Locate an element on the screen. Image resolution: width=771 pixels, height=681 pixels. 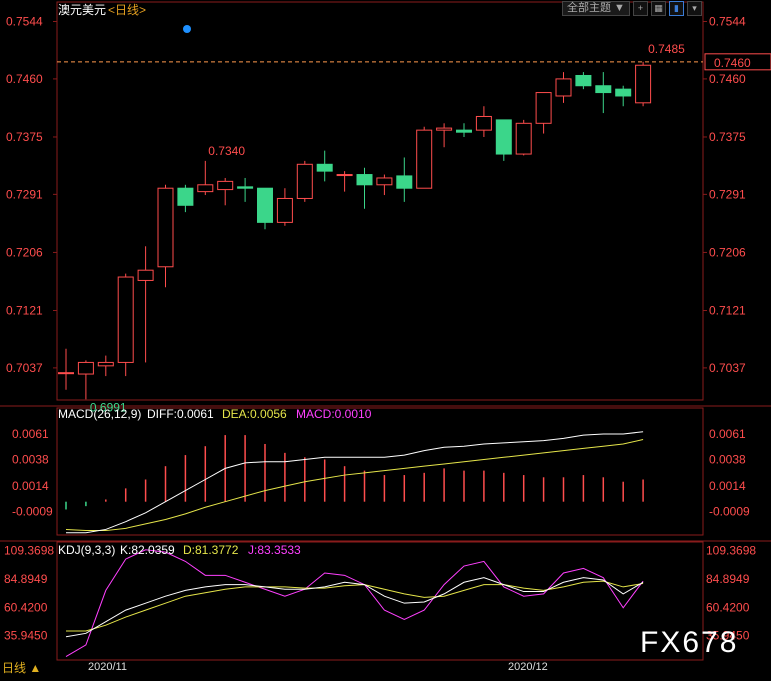
kdj-layer is located at coordinates (354, 603).